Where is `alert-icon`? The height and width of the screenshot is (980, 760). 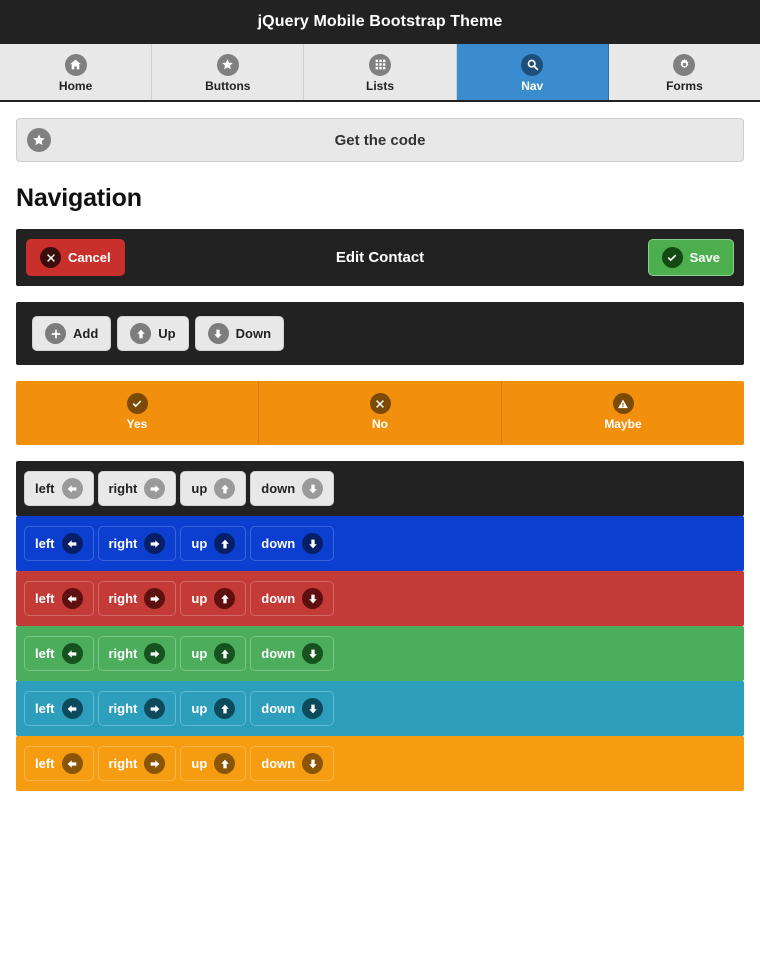
alert-icon is located at coordinates (623, 403).